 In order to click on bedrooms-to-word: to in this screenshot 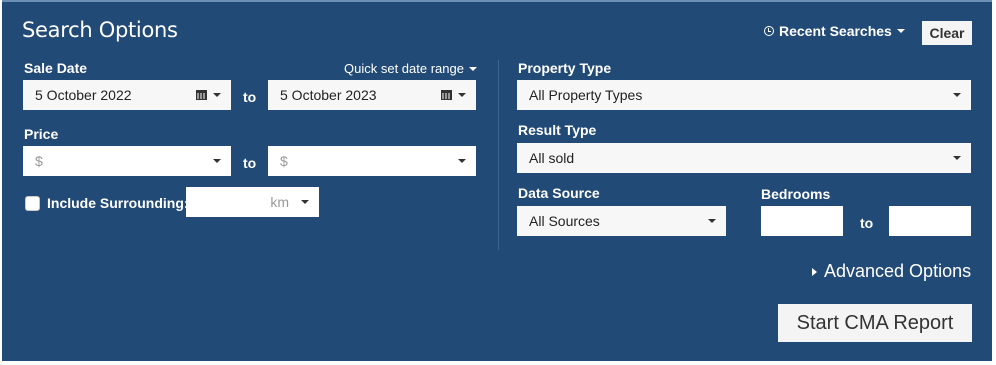, I will do `click(867, 223)`.